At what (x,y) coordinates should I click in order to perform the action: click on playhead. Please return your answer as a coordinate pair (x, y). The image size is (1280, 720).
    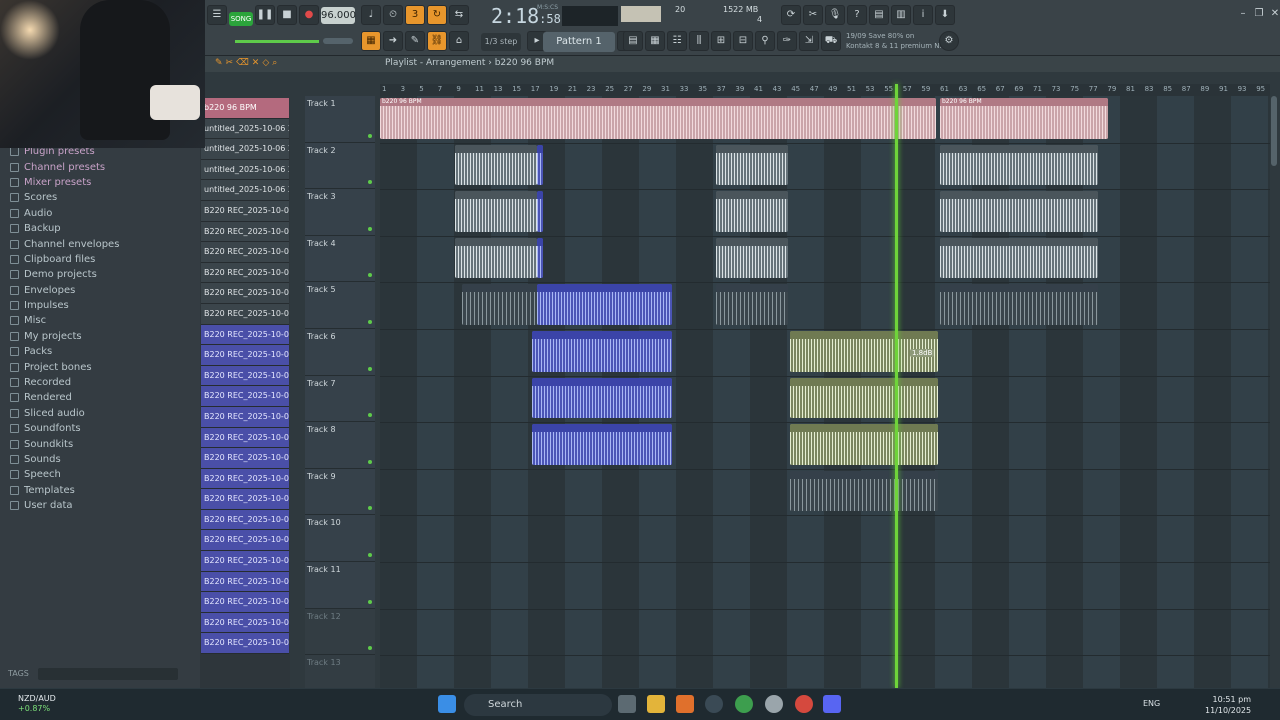
    Looking at the image, I should click on (896, 386).